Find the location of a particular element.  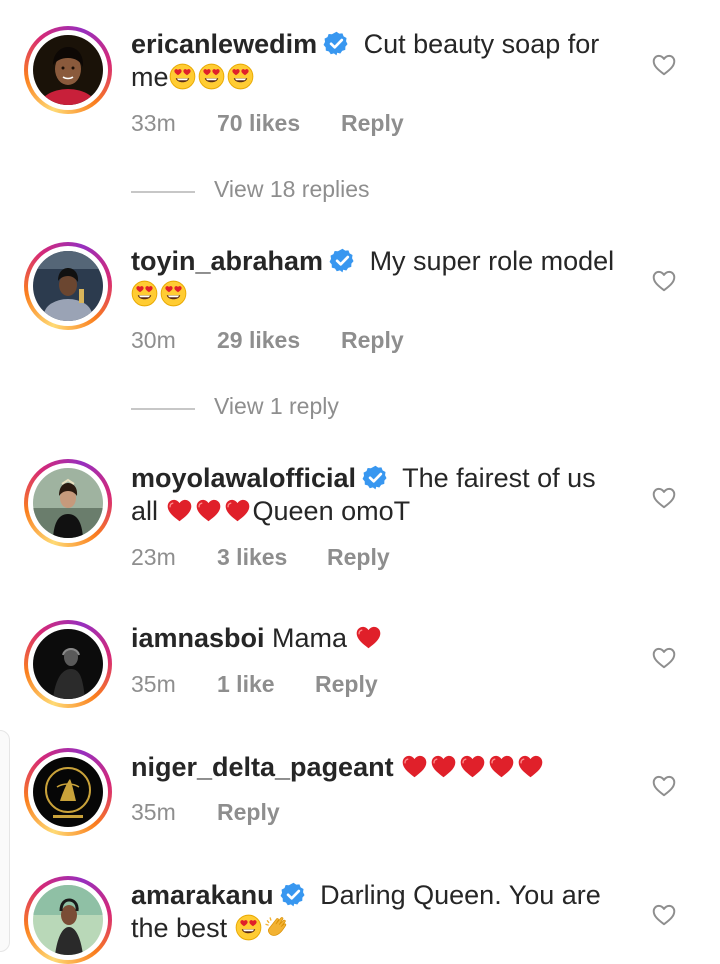

comment-body: My super role model is located at coordinates (488, 261).